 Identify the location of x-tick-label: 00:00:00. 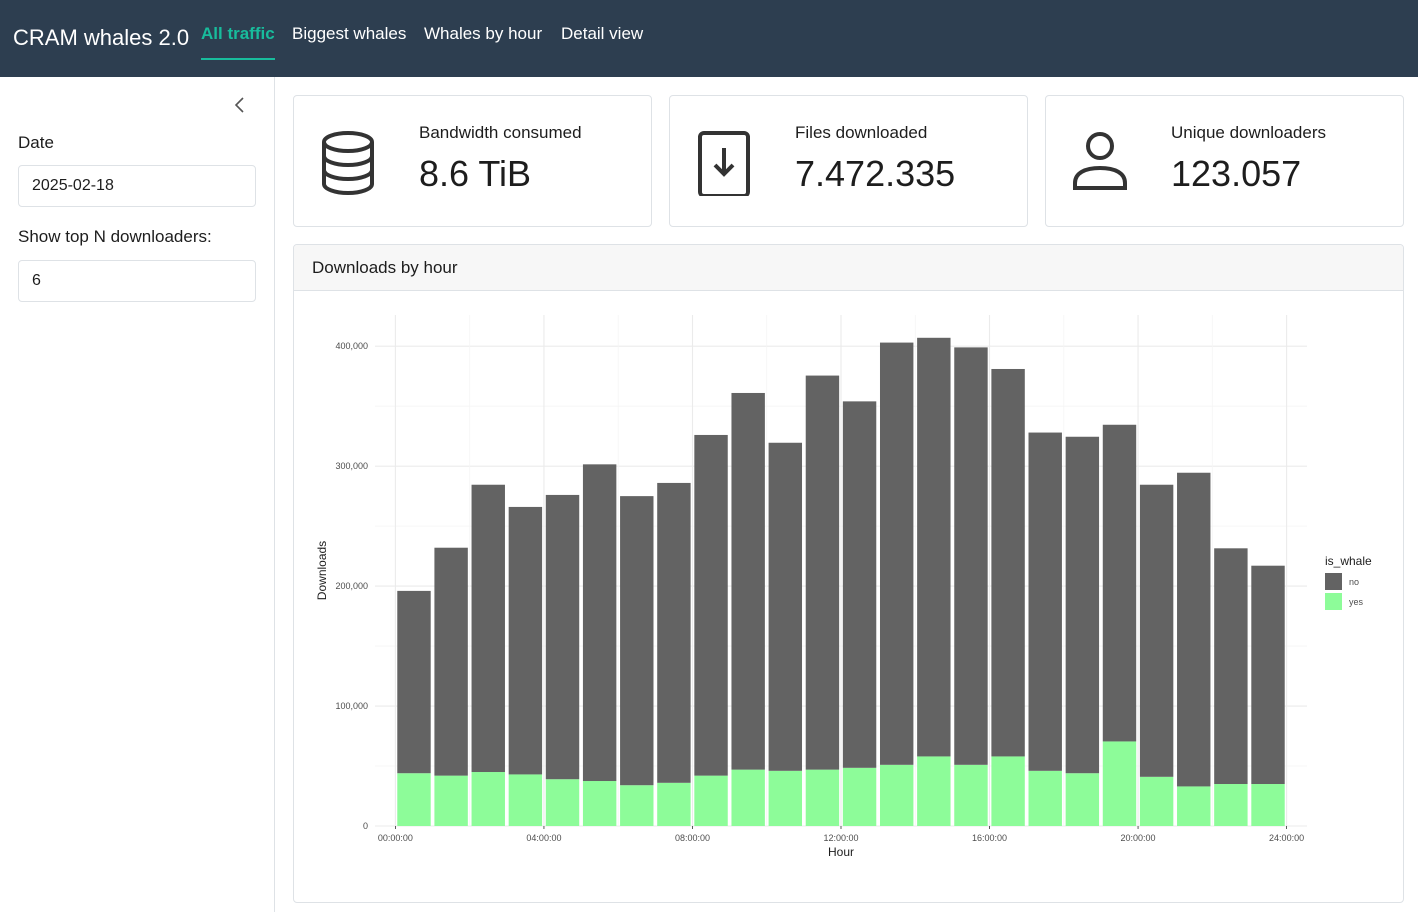
(395, 838).